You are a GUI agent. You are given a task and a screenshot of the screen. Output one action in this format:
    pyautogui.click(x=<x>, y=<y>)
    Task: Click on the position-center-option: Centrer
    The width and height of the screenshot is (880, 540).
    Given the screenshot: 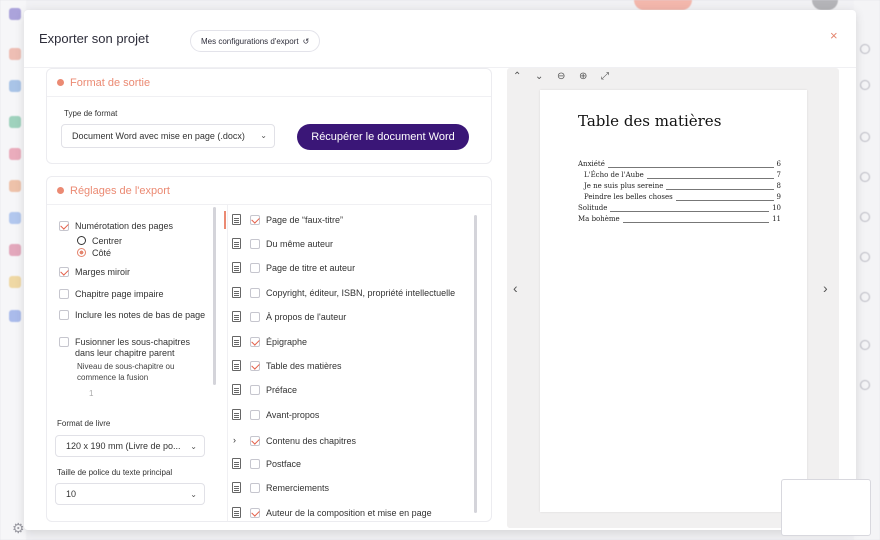 What is the action you would take?
    pyautogui.click(x=99, y=241)
    